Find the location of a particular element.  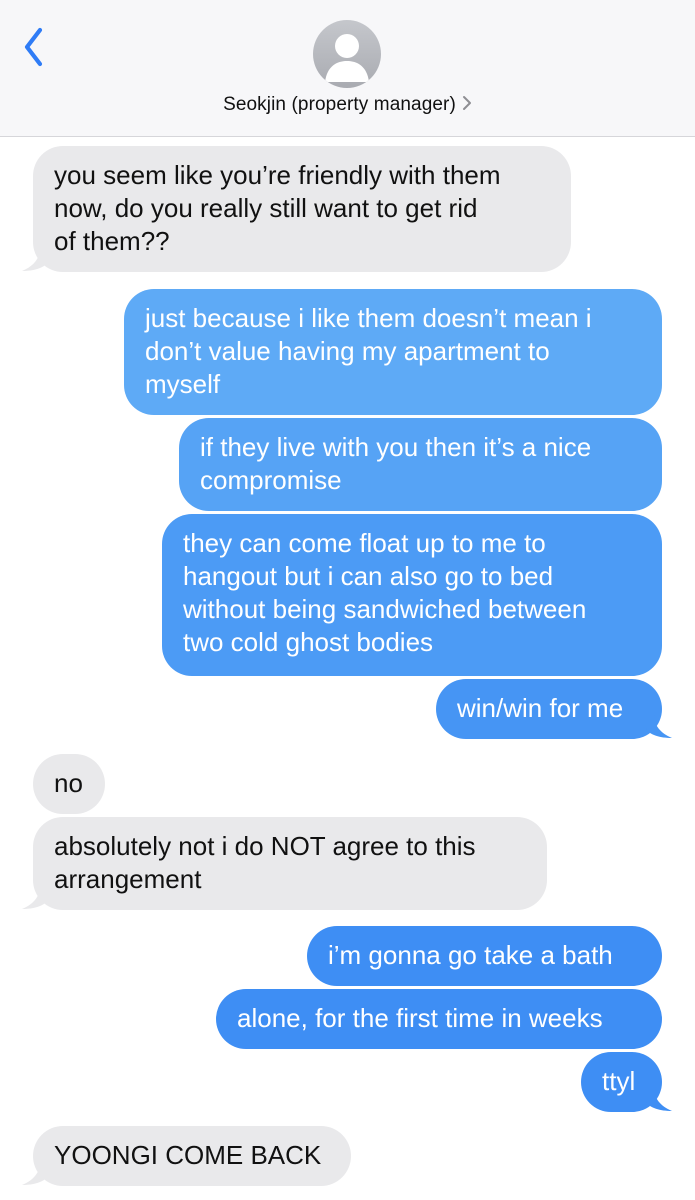

person-icon is located at coordinates (347, 58).